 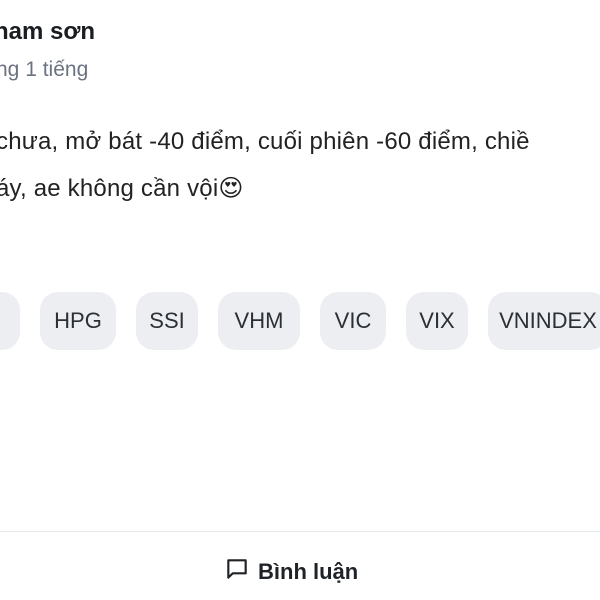 What do you see at coordinates (122, 188) in the screenshot?
I see `post-text-line-2: áy, ae không cần vội😍` at bounding box center [122, 188].